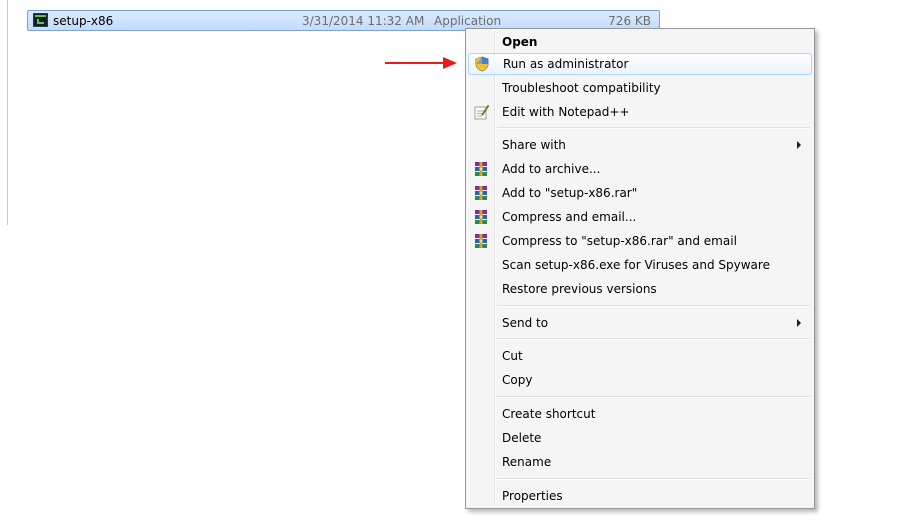 Image resolution: width=903 pixels, height=521 pixels. What do you see at coordinates (566, 112) in the screenshot?
I see `menu-label: Edit with Notepad++` at bounding box center [566, 112].